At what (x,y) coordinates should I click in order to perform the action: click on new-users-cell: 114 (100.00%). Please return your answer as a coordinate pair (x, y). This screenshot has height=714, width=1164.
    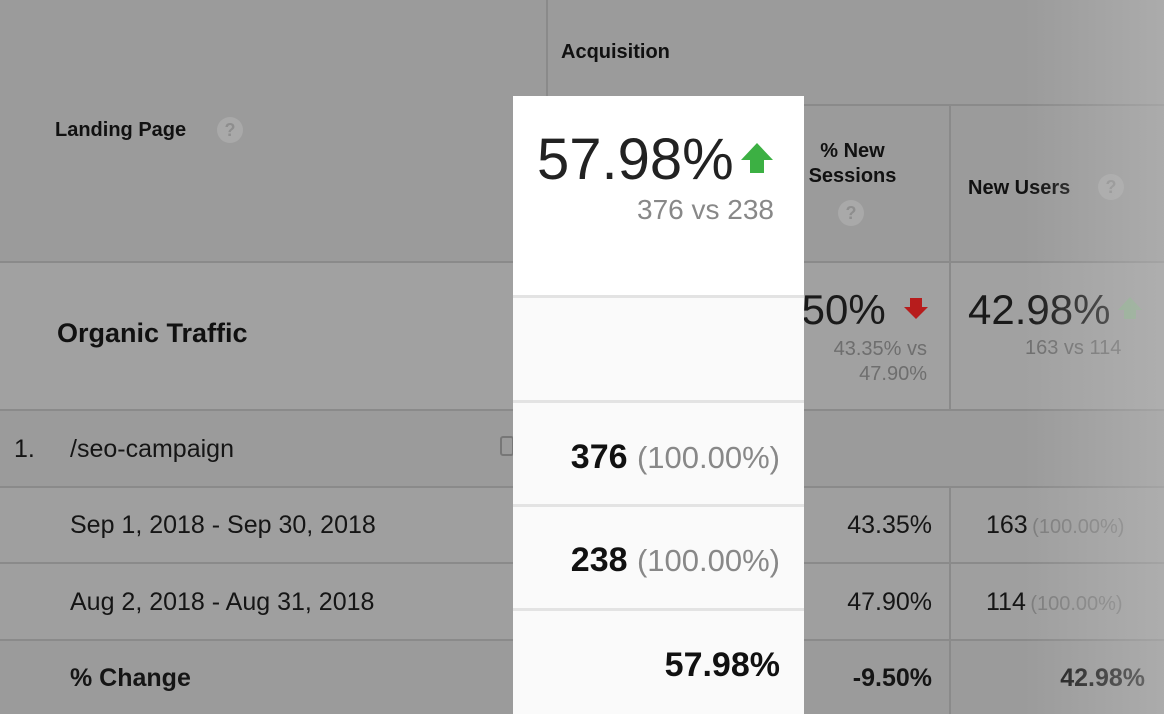
    Looking at the image, I should click on (1054, 602).